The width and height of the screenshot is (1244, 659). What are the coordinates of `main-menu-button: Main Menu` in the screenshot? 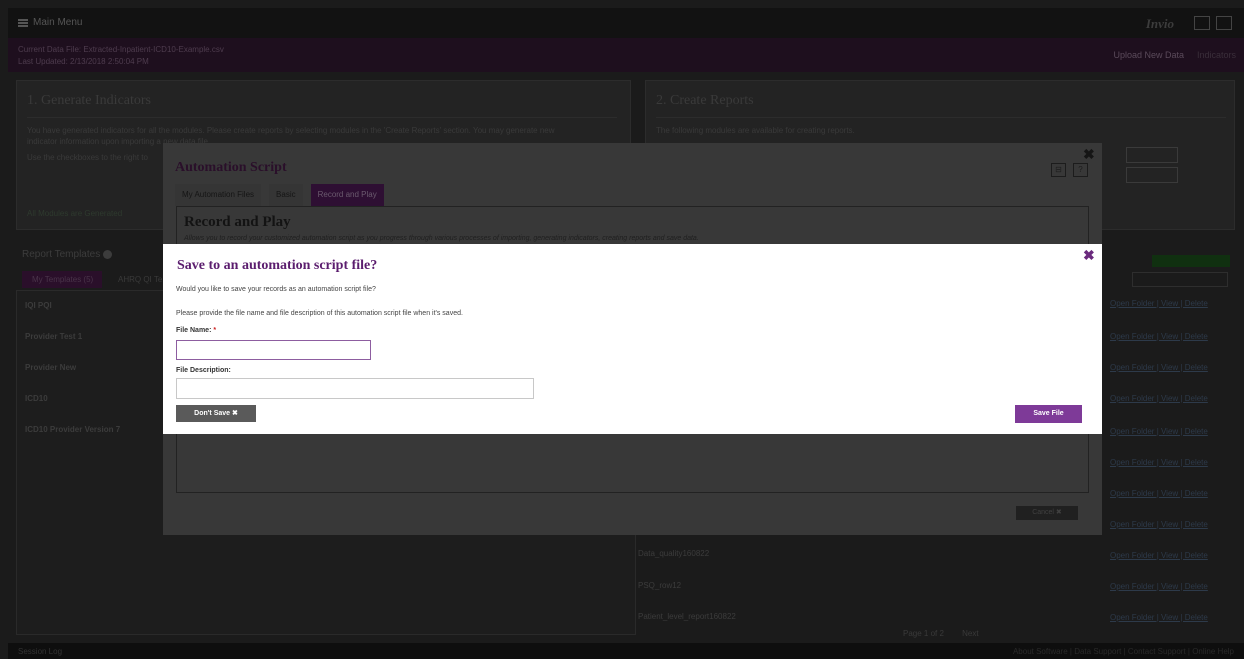 It's located at (50, 22).